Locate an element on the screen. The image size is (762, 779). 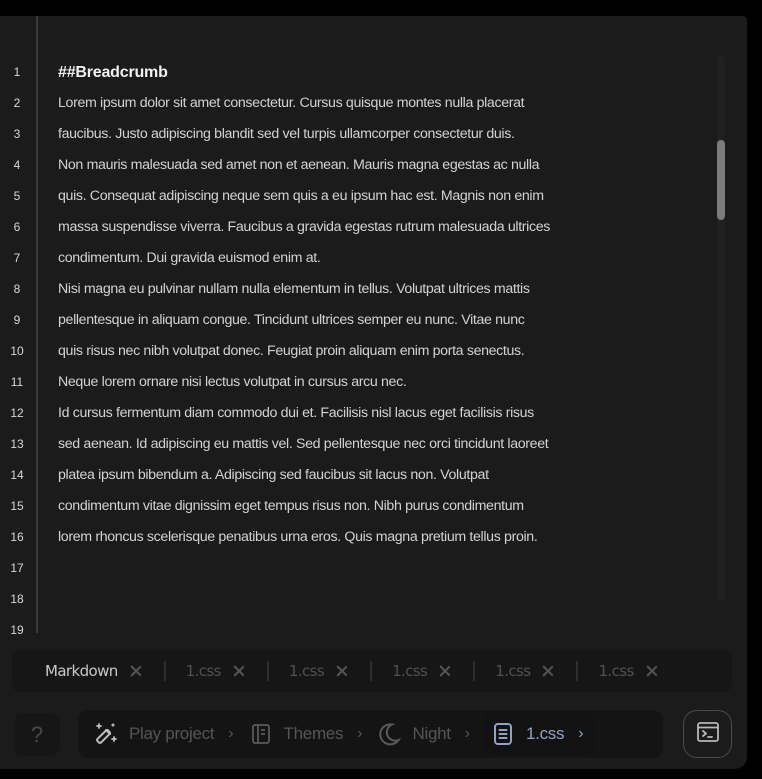
line-number: 9 is located at coordinates (17, 320).